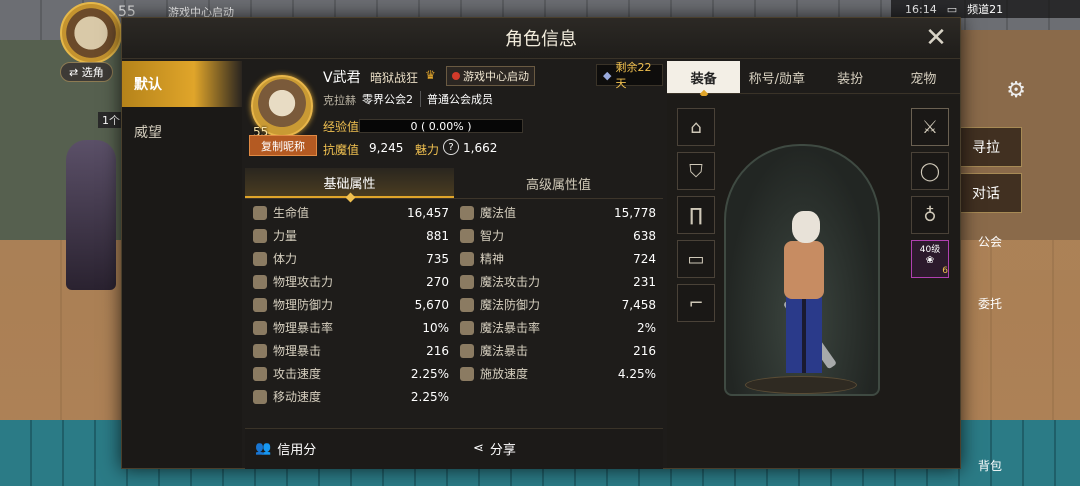  What do you see at coordinates (437, 235) in the screenshot?
I see `stat-value: 881` at bounding box center [437, 235].